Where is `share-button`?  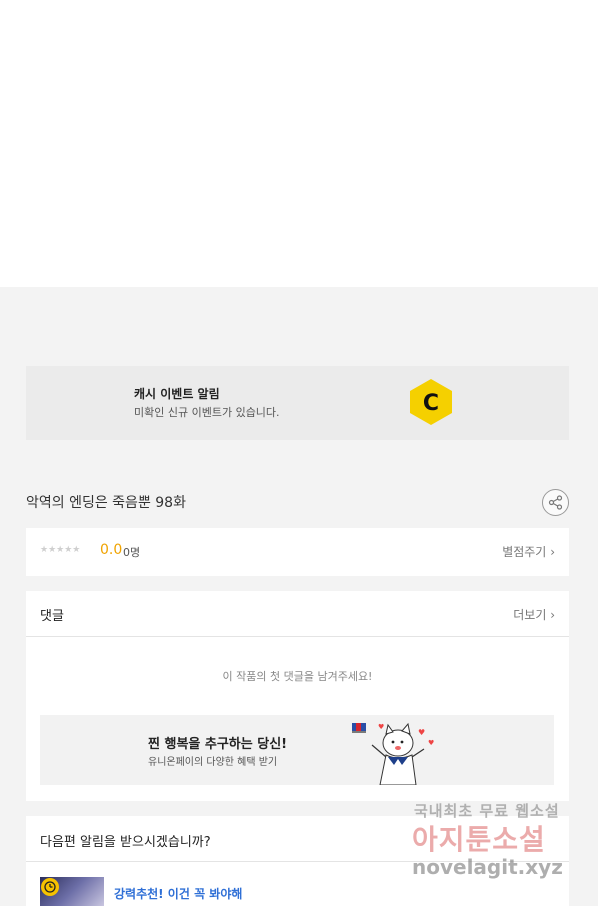
share-button is located at coordinates (555, 502).